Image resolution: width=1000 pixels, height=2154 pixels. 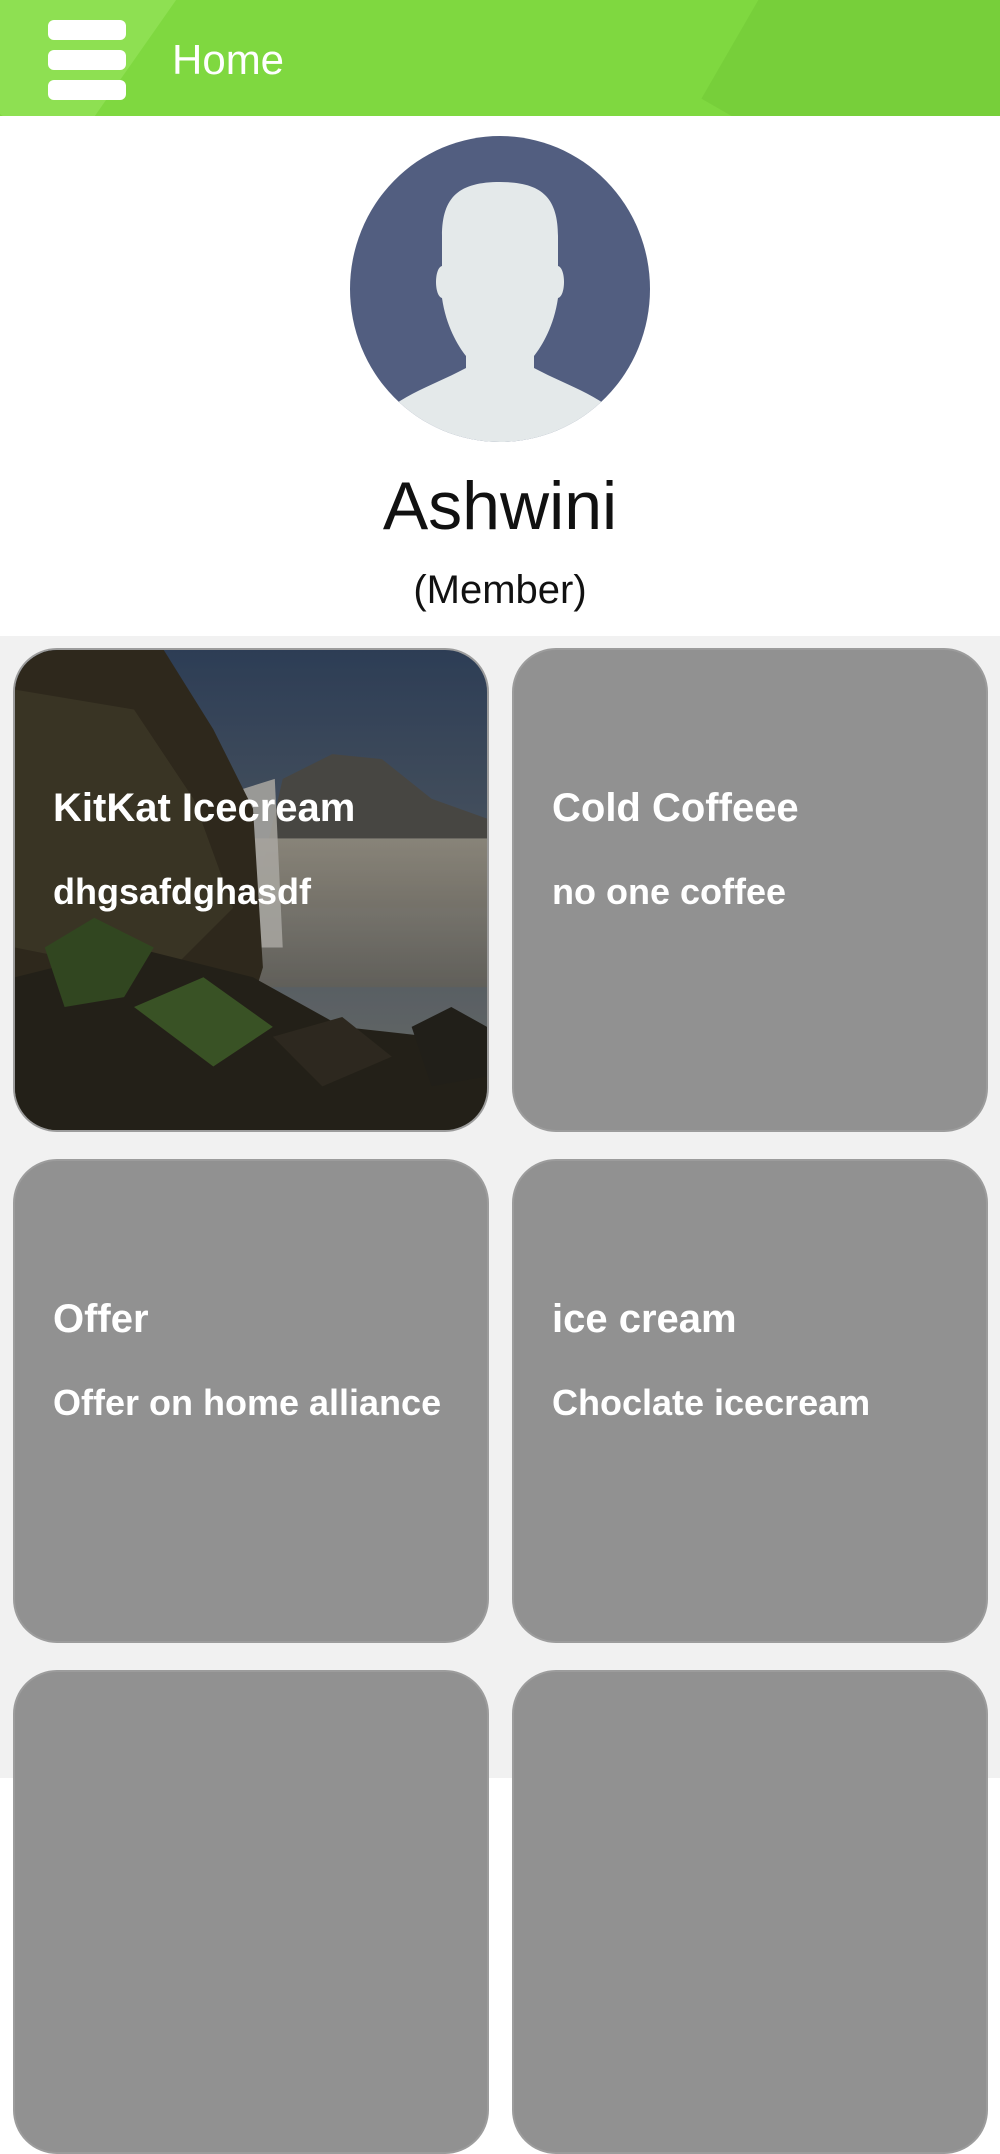 I want to click on profile-name: Ashwini, so click(x=500, y=506).